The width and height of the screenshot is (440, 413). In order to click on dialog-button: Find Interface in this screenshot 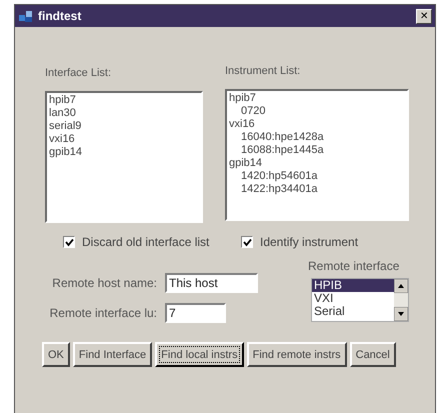, I will do `click(112, 354)`.